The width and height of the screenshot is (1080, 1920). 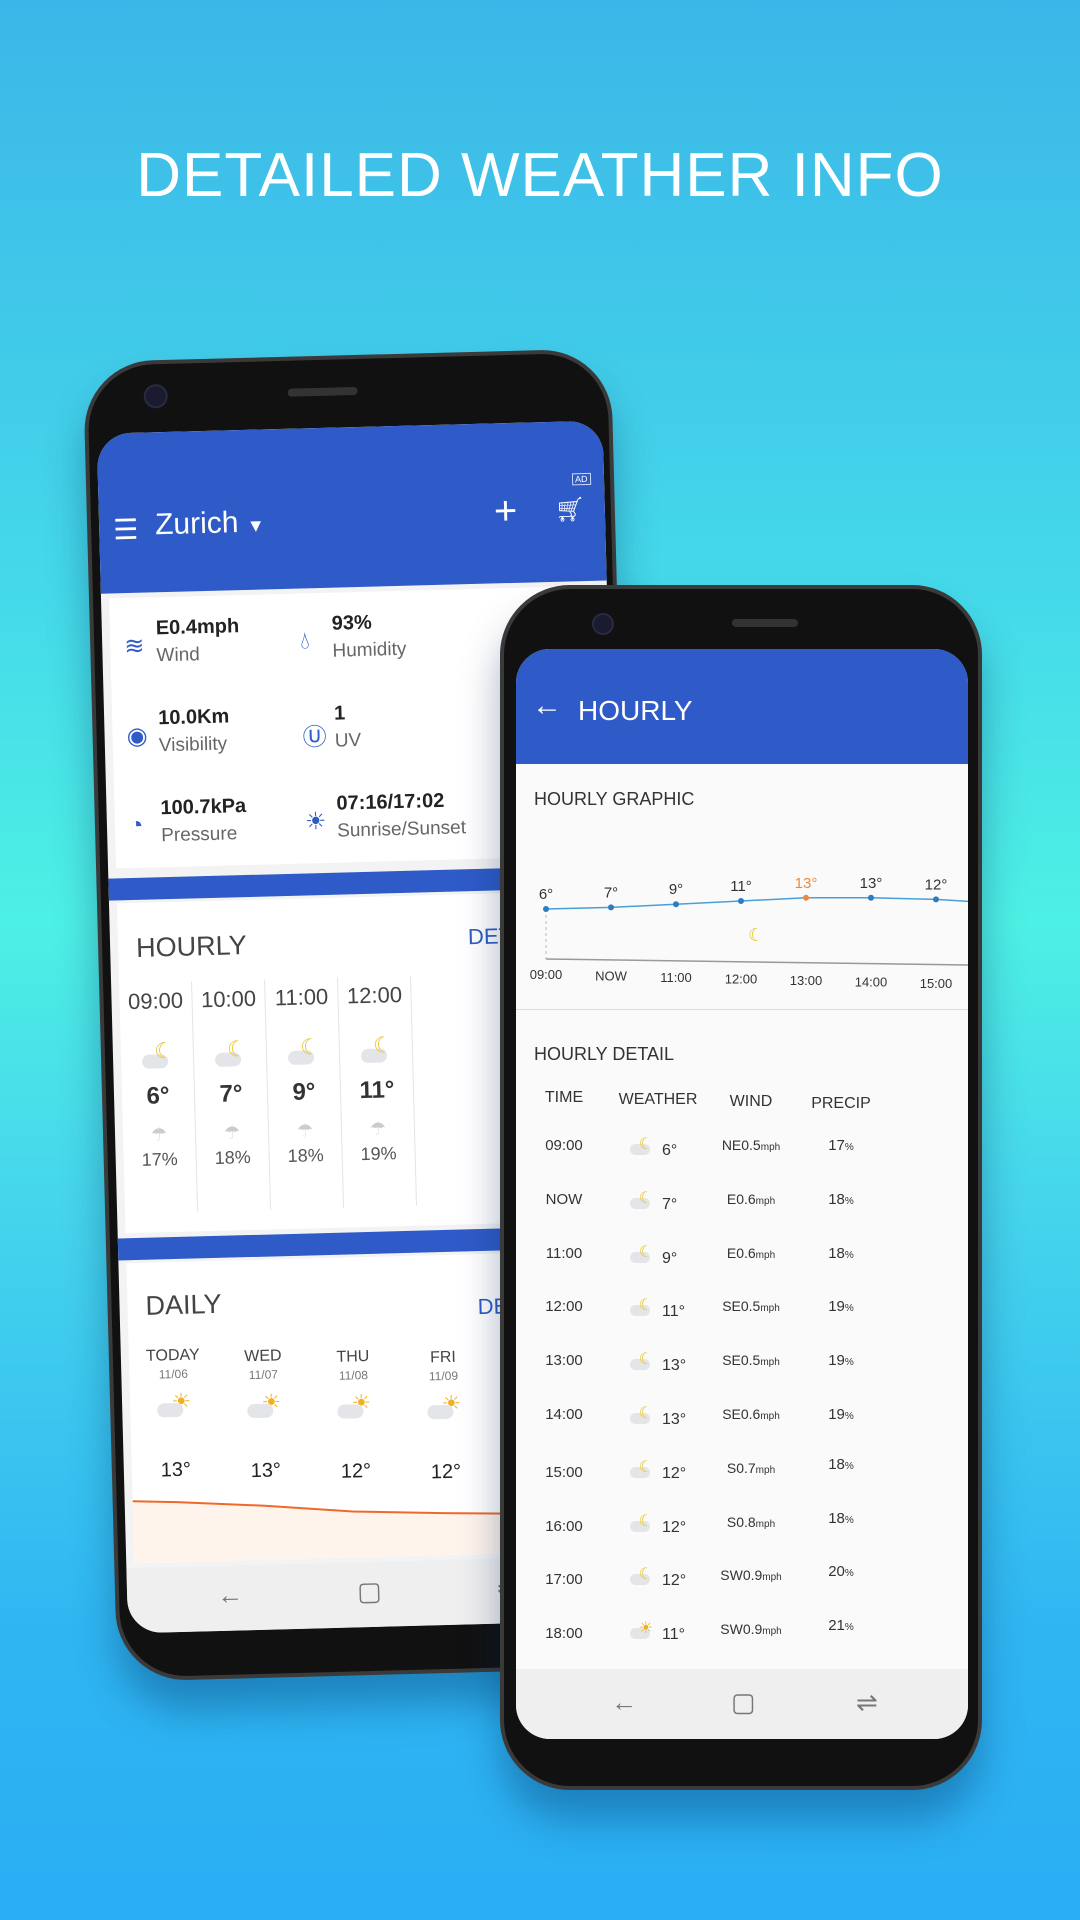 I want to click on humidity-drop-icon: 💧︎, so click(x=305, y=641).